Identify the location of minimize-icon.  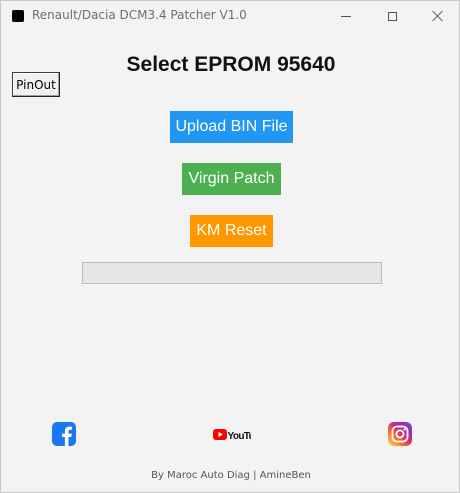
(346, 16).